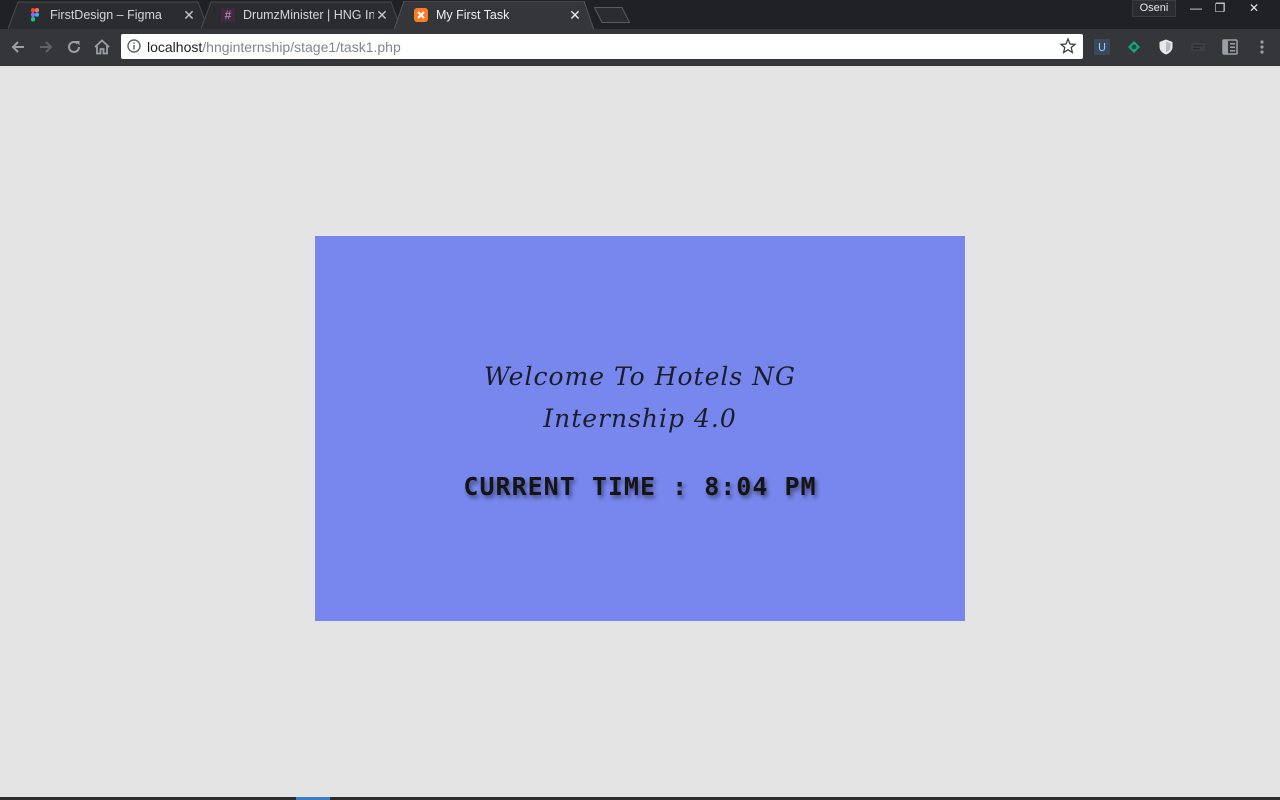 The height and width of the screenshot is (800, 1280). I want to click on tab-title: My First Task, so click(473, 15).